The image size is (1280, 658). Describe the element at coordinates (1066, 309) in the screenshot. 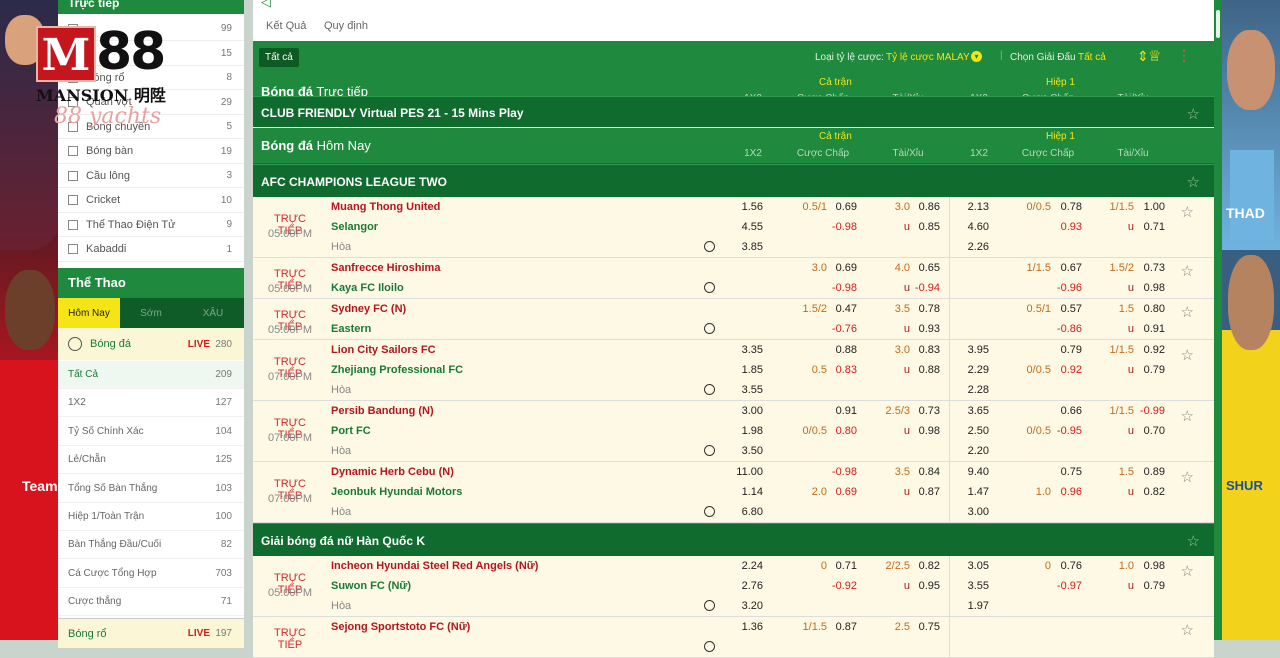

I see `handicap-odds-home-h1: 0.57` at that location.